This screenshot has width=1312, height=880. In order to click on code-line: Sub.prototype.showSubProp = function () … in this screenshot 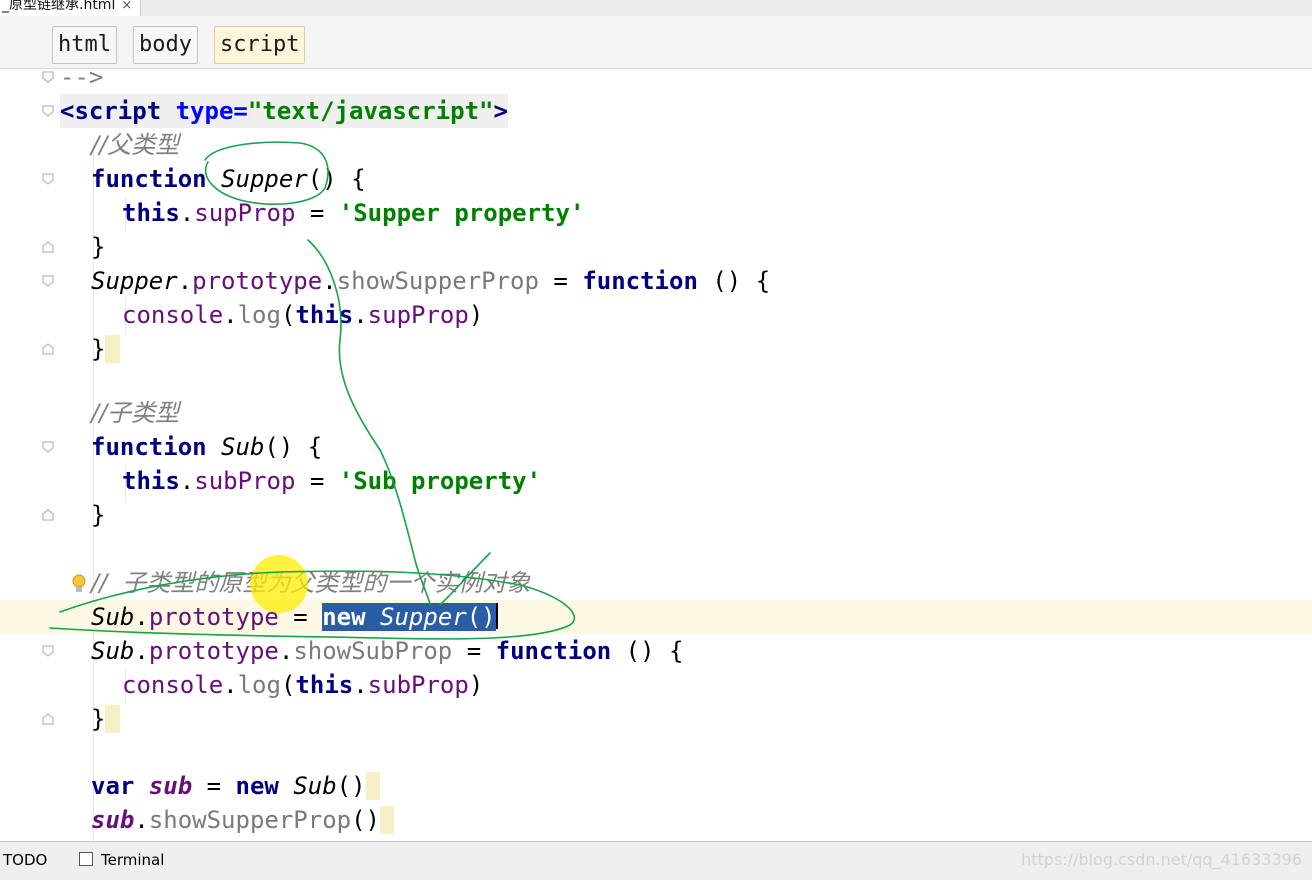, I will do `click(656, 651)`.